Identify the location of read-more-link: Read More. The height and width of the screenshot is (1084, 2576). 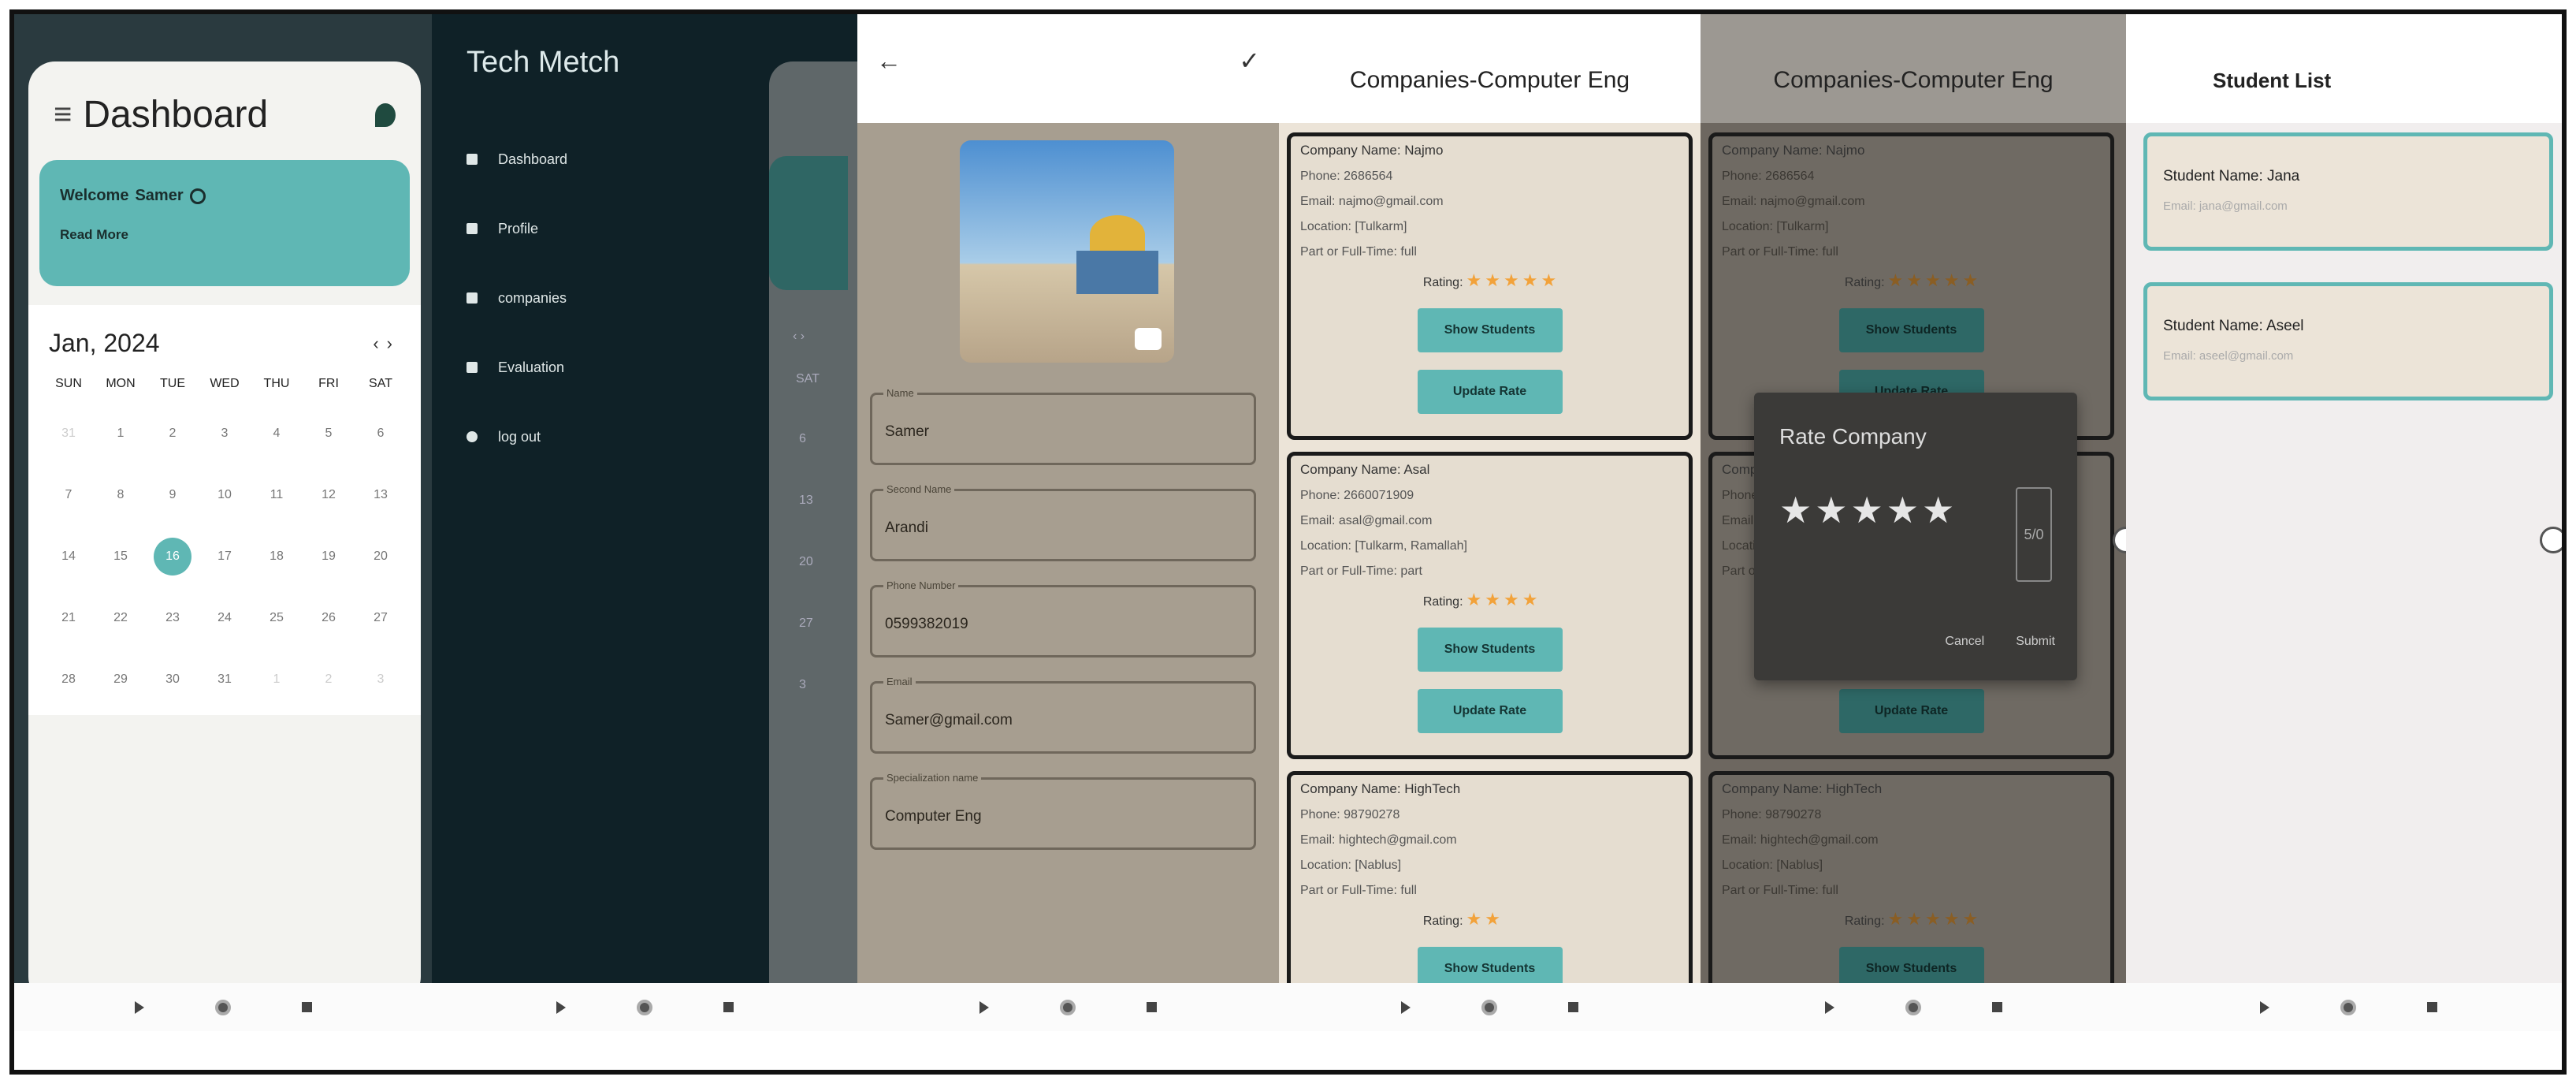
(224, 235).